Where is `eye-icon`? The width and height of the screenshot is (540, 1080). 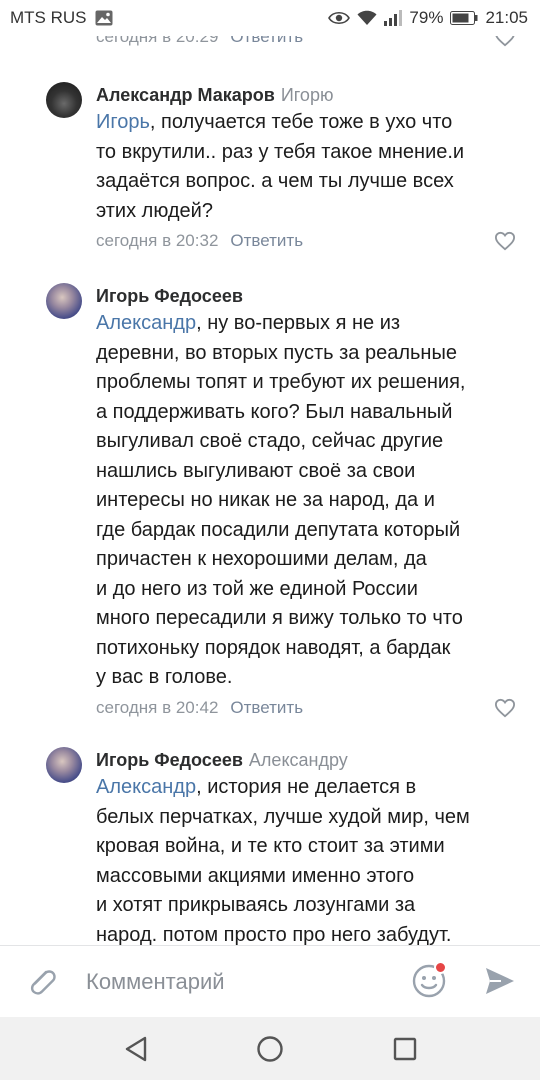
eye-icon is located at coordinates (339, 18).